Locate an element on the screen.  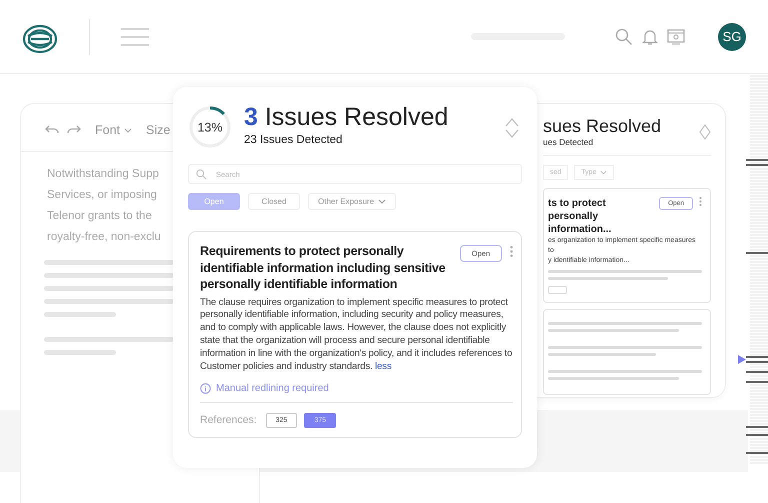
bell-icon is located at coordinates (650, 37).